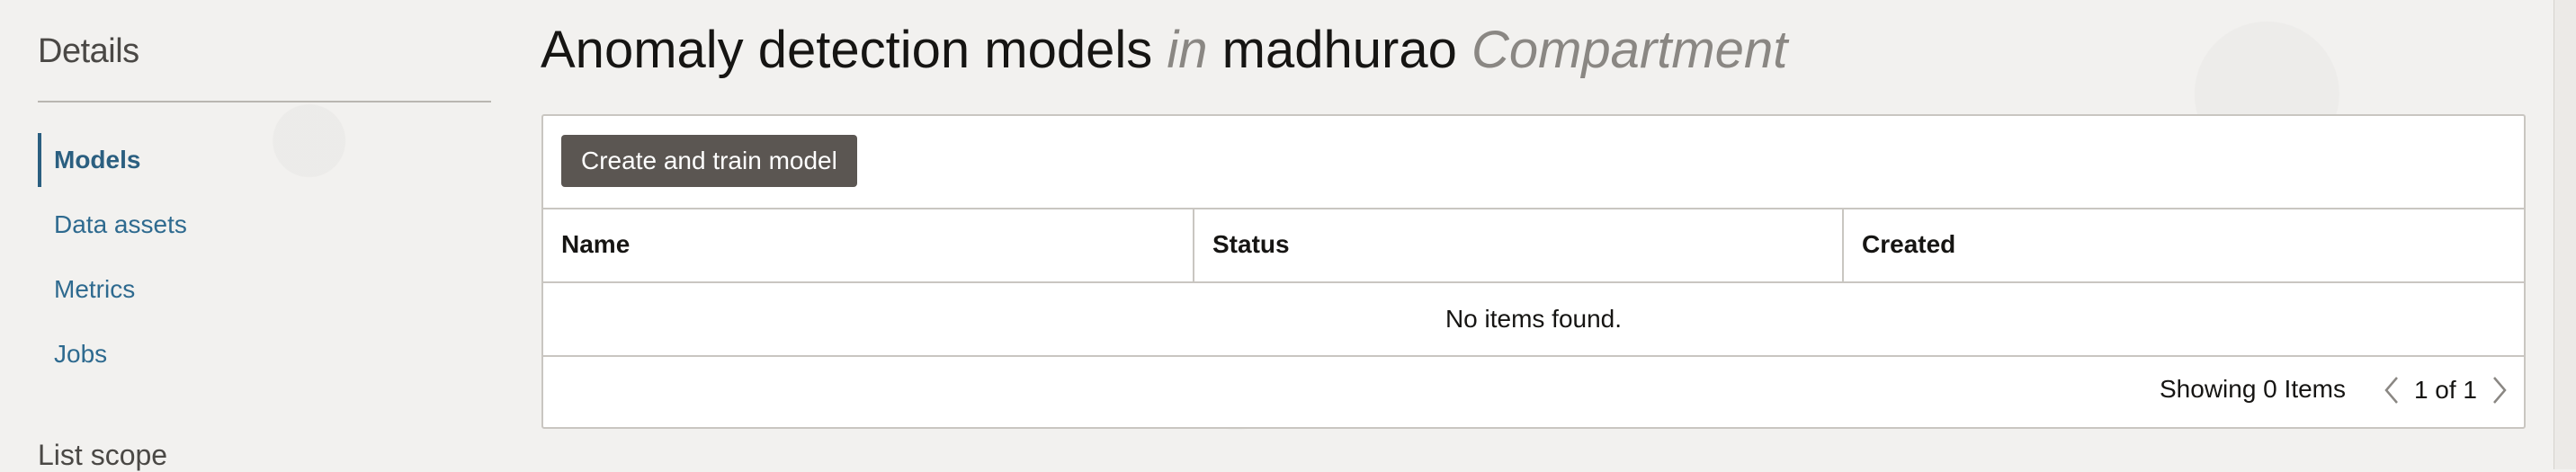 The image size is (2576, 472). Describe the element at coordinates (262, 289) in the screenshot. I see `sidebar-item-metrics: Metrics` at that location.